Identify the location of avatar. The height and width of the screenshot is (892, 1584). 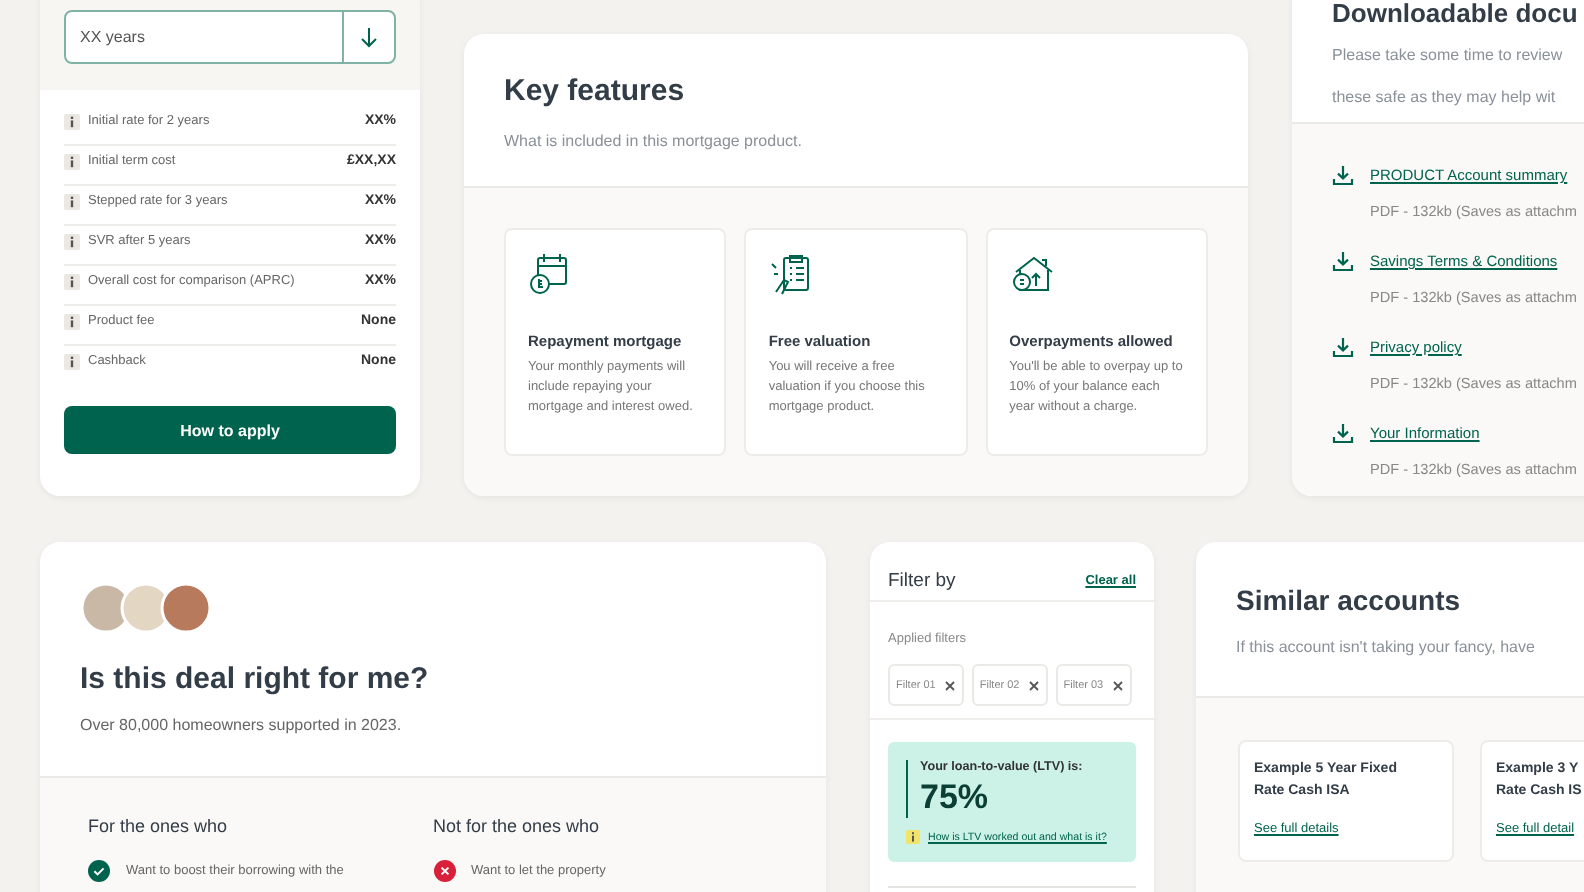
(186, 608).